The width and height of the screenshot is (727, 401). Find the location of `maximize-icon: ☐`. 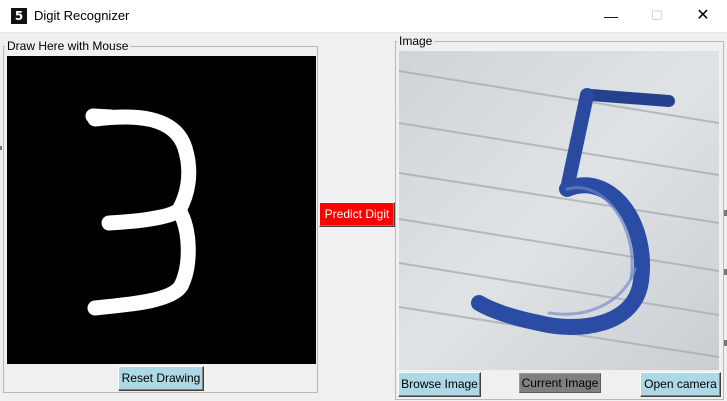

maximize-icon: ☐ is located at coordinates (657, 15).